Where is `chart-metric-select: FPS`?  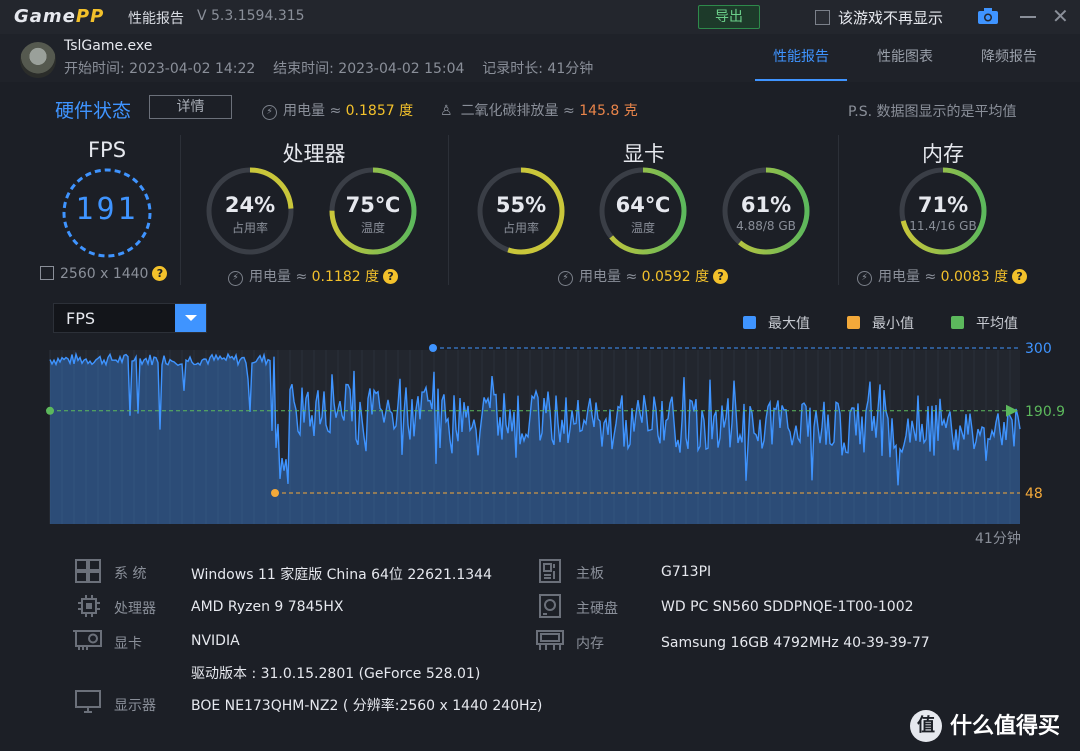
chart-metric-select: FPS is located at coordinates (130, 318).